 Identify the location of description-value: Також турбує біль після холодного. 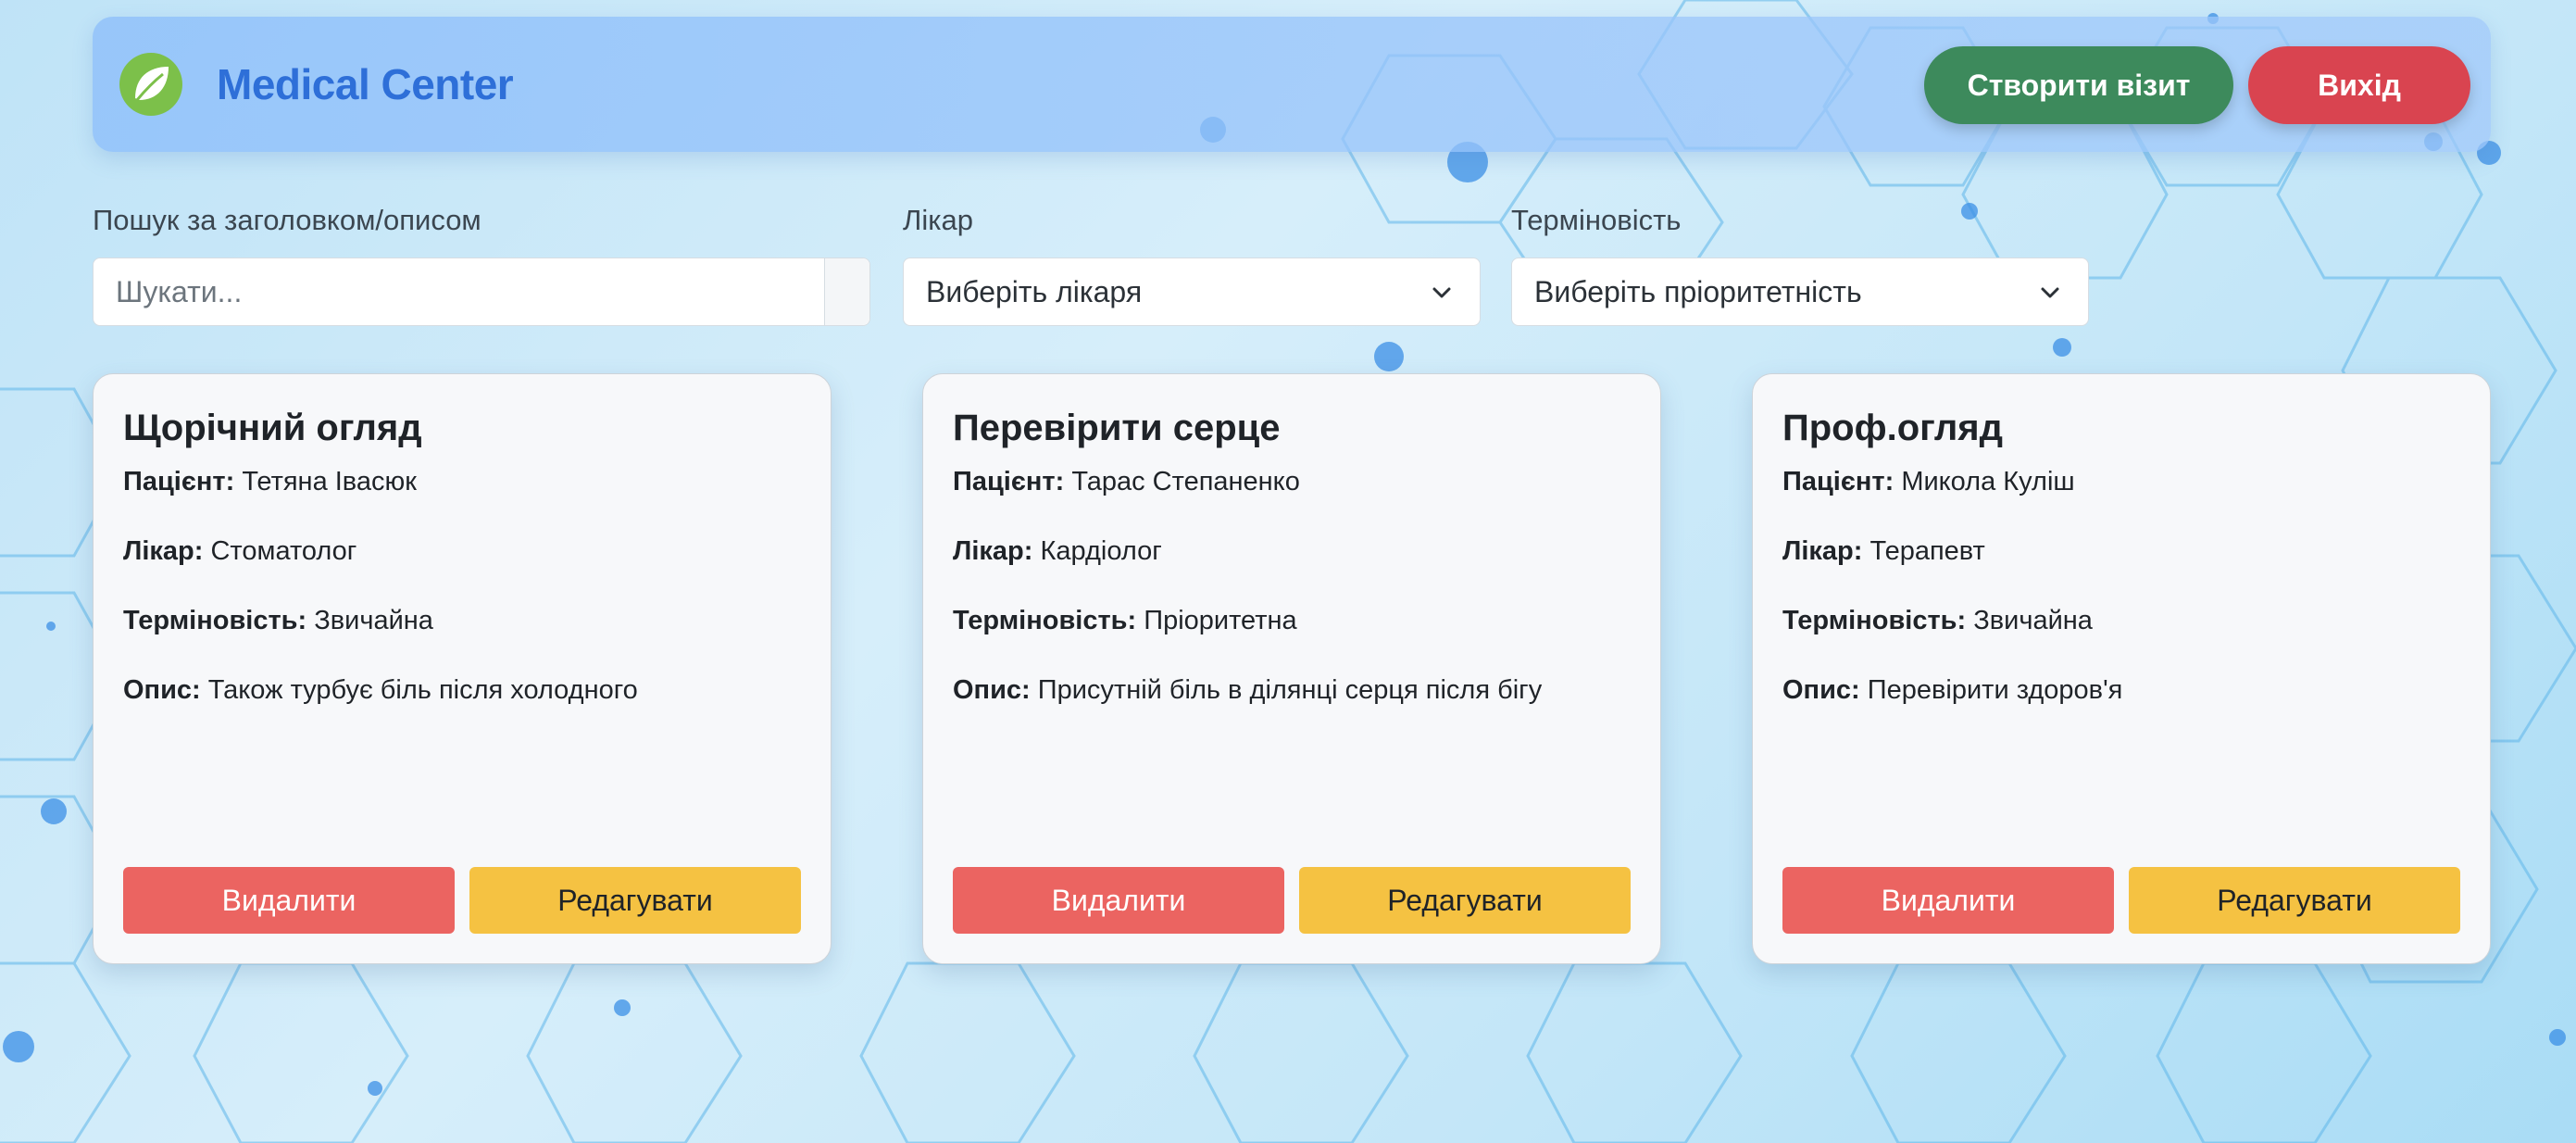
(423, 690).